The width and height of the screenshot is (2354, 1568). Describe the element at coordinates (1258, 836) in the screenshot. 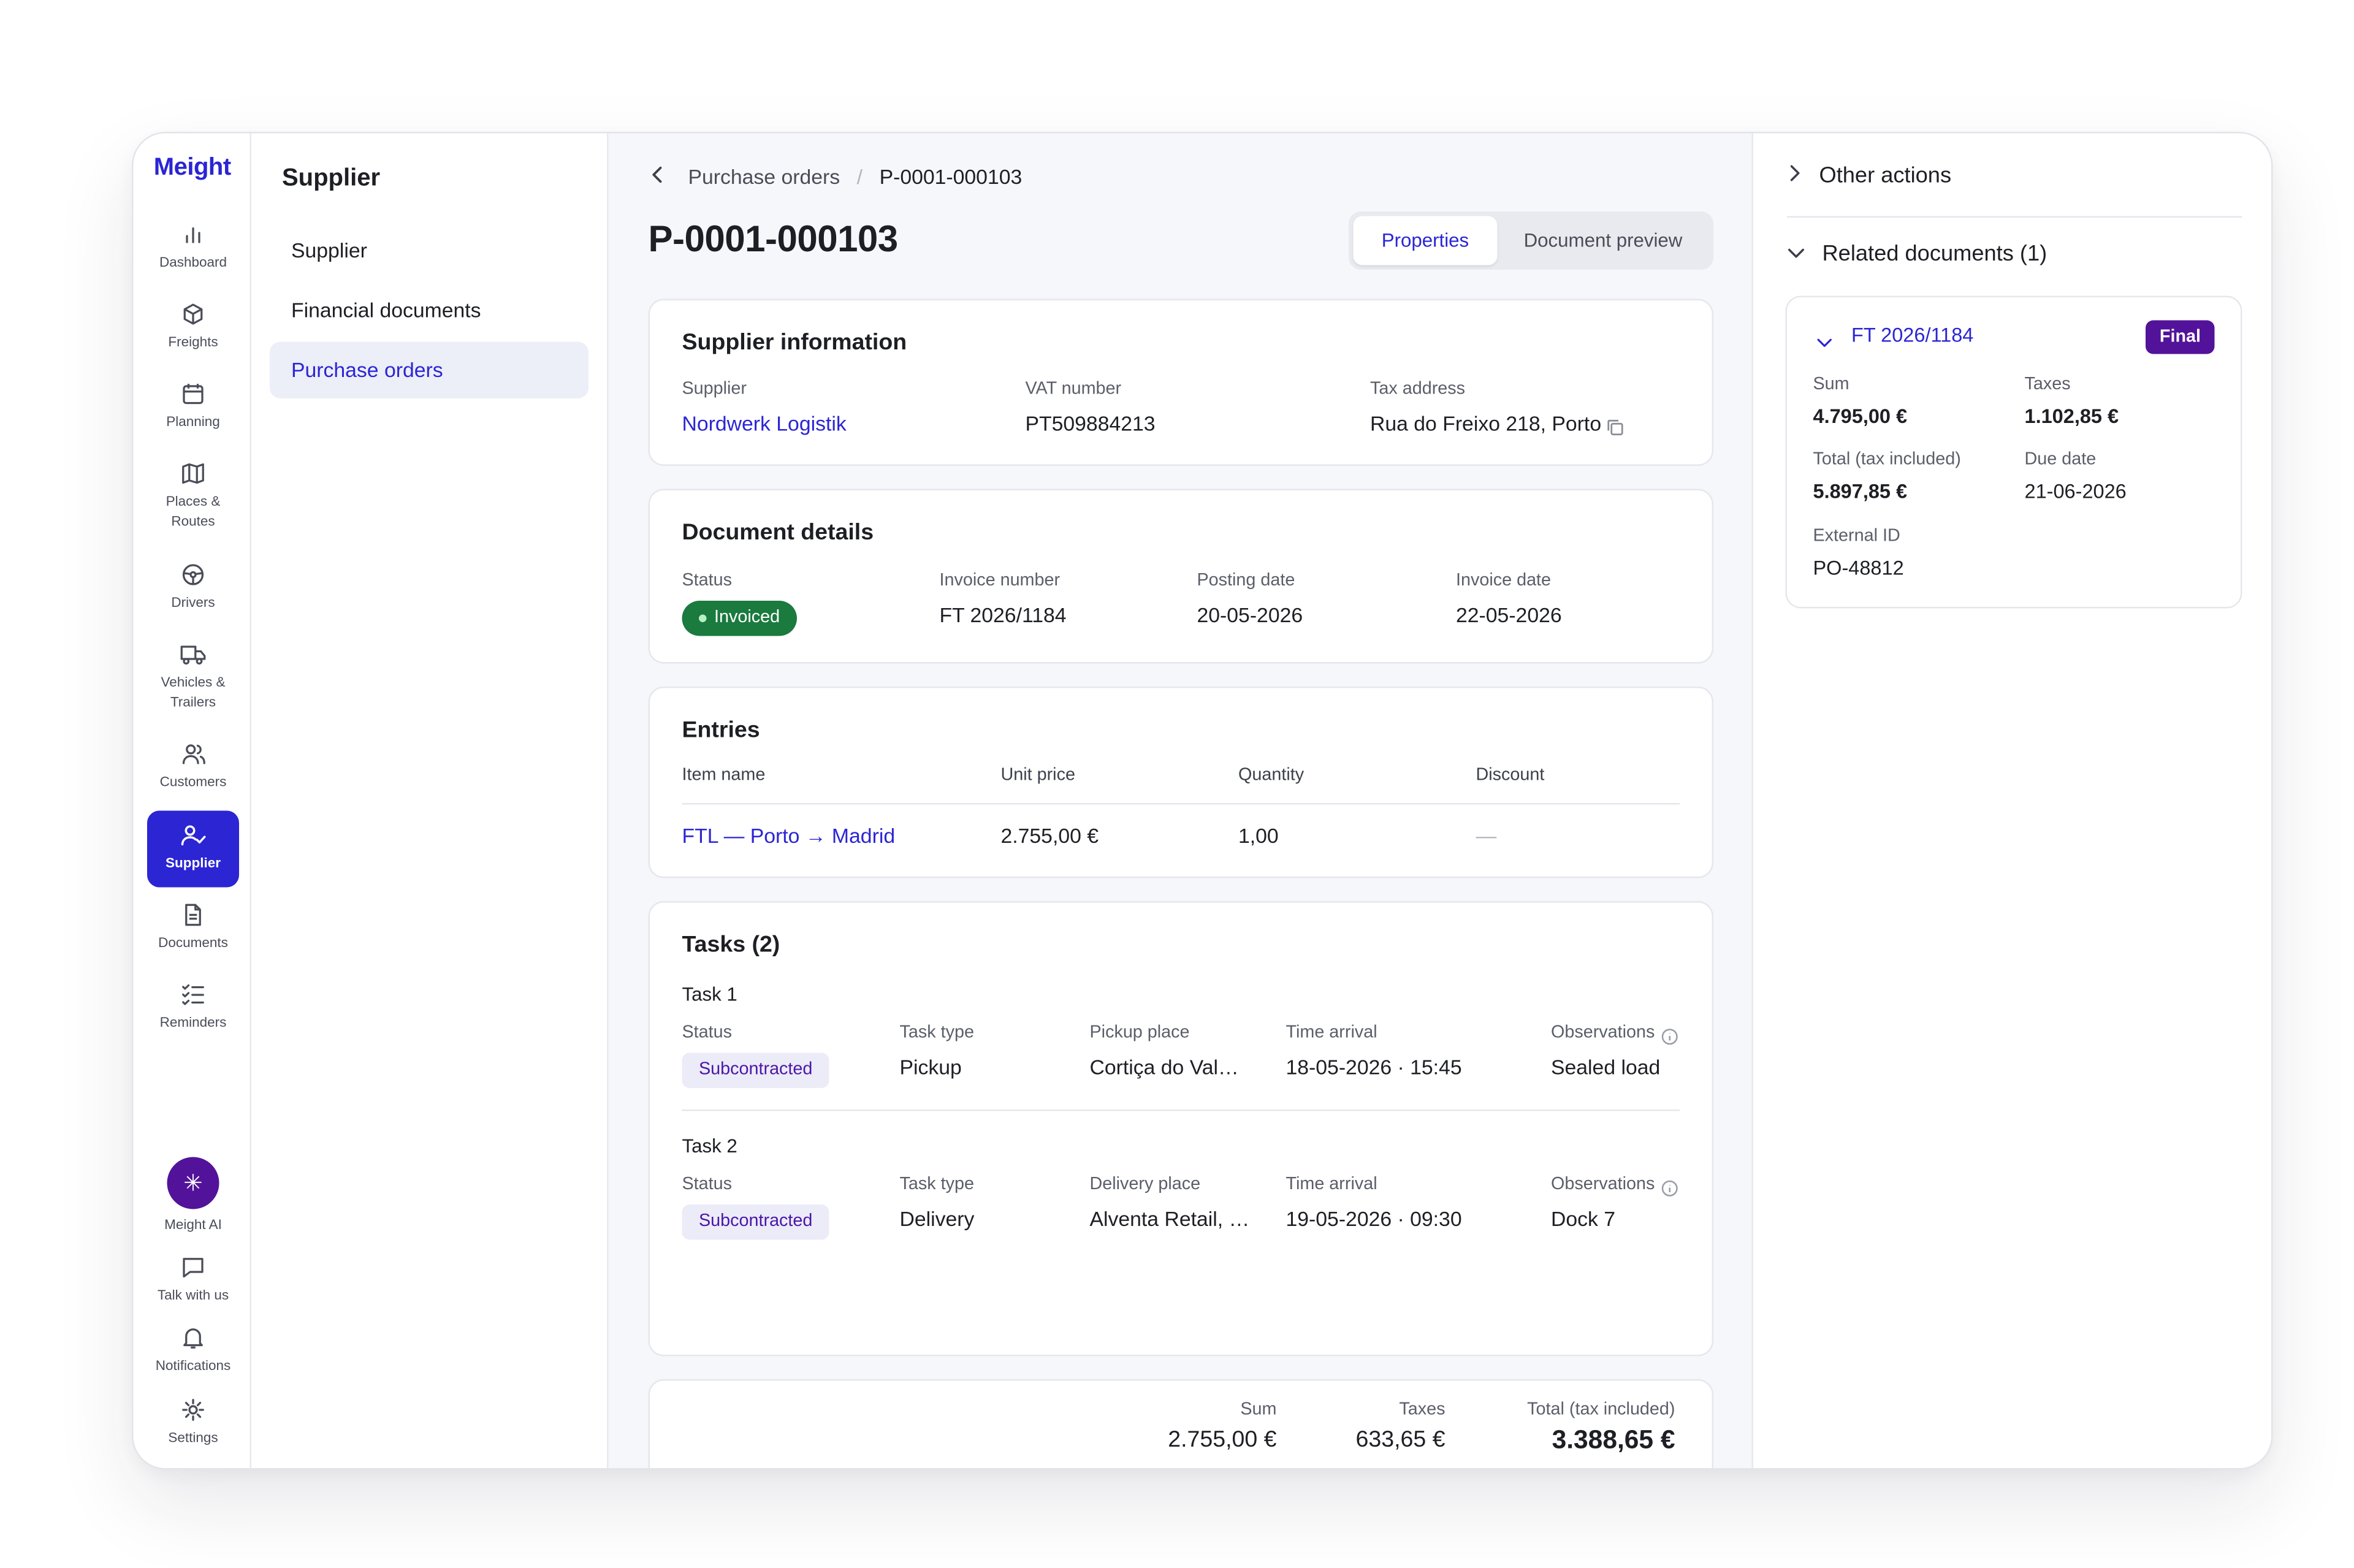

I see `entry-quantity: 1,00` at that location.